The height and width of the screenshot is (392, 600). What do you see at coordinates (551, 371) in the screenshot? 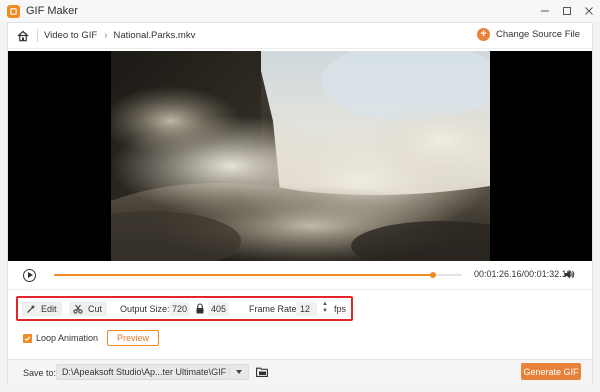
I see `generate-gif-button: Generate GIF` at bounding box center [551, 371].